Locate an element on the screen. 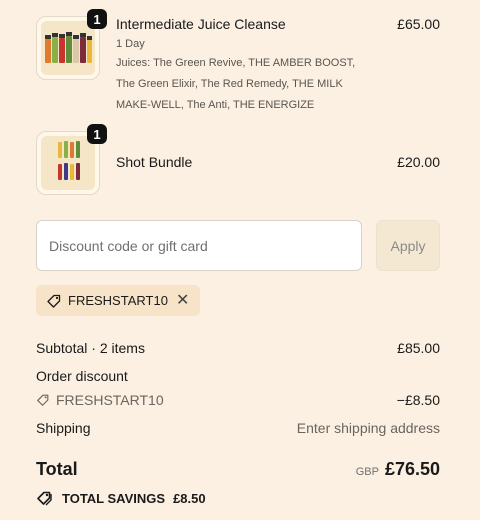 This screenshot has height=520, width=480. total-label: Total is located at coordinates (57, 469).